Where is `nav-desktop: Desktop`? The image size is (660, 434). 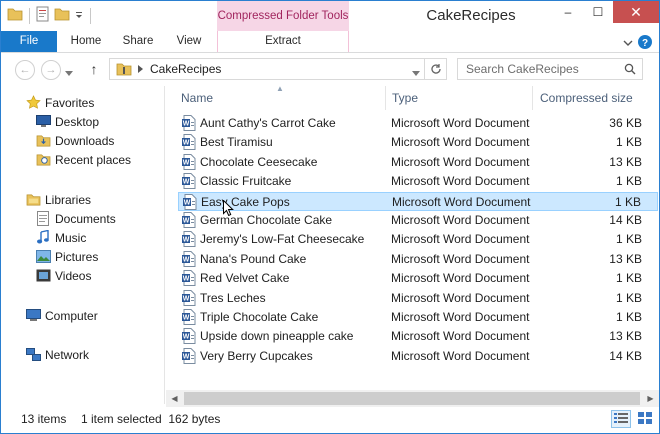 nav-desktop: Desktop is located at coordinates (67, 121).